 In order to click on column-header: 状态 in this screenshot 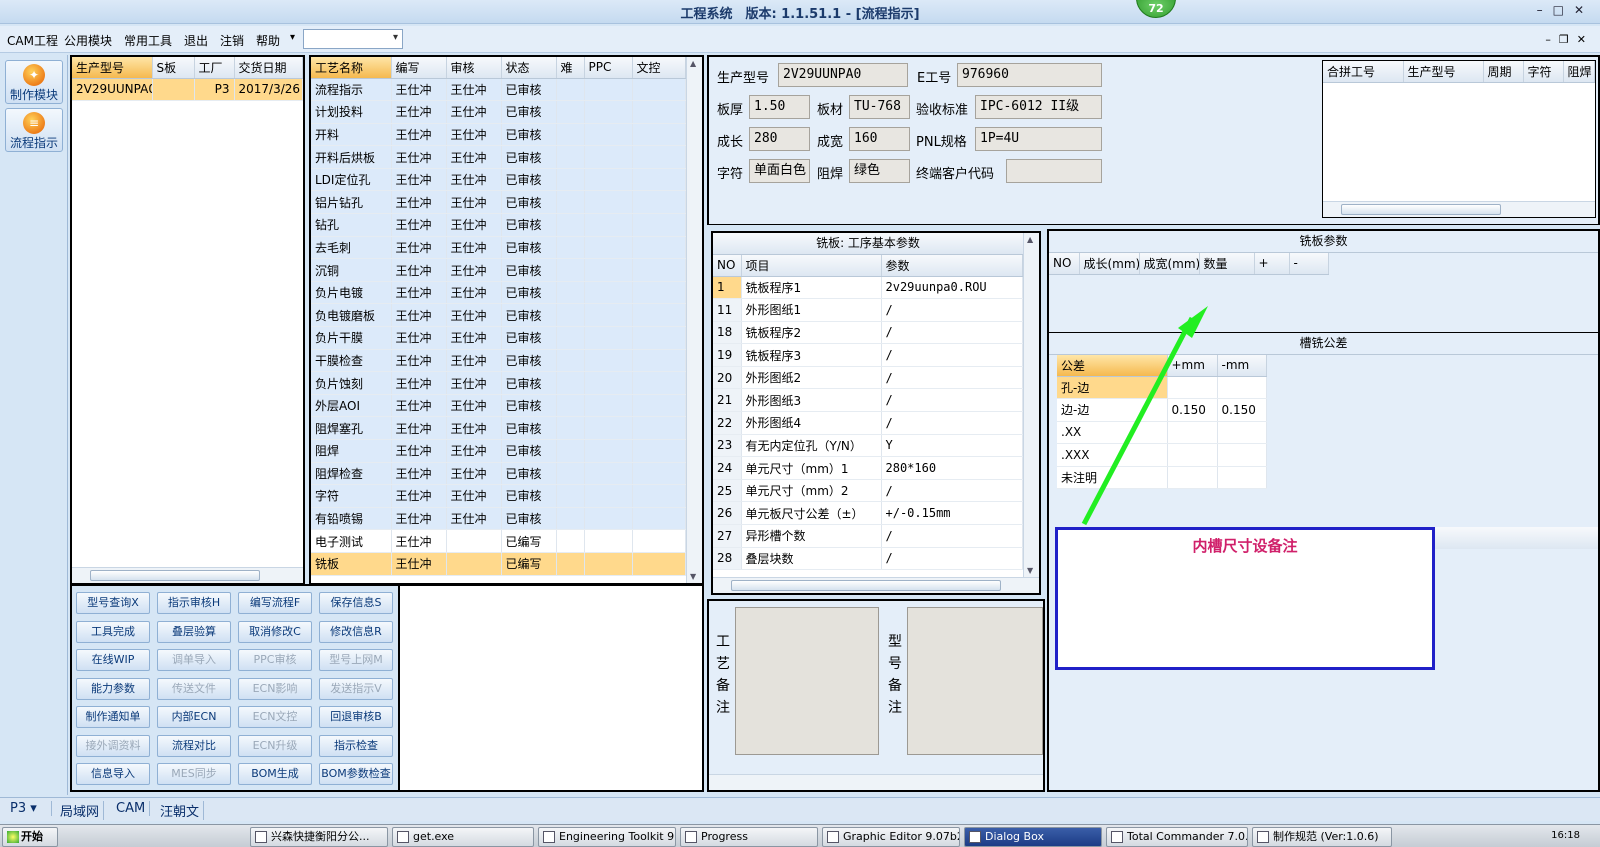, I will do `click(529, 68)`.